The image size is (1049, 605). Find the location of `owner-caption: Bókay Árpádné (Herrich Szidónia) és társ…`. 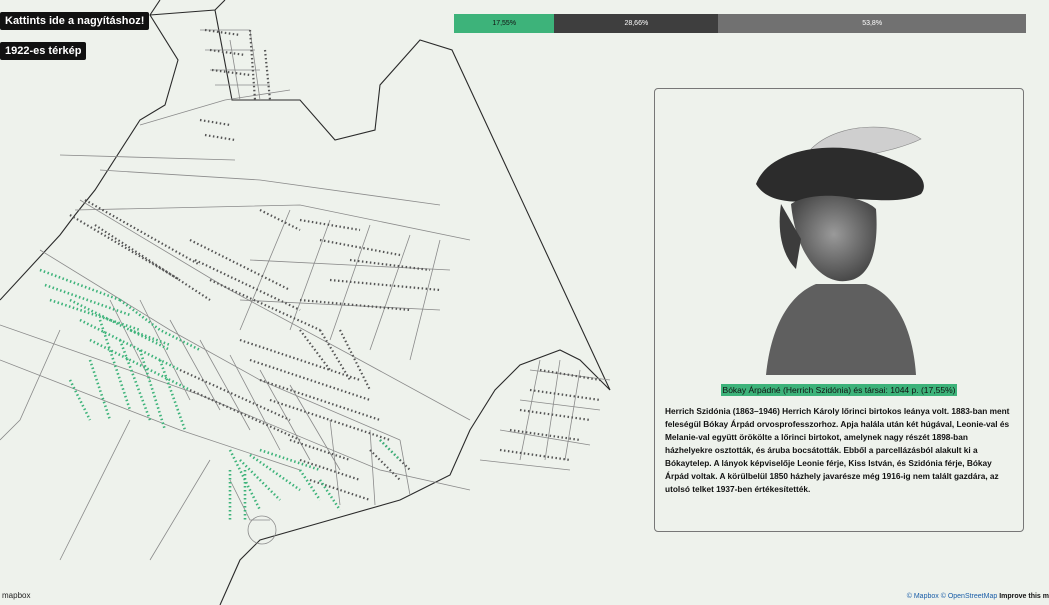

owner-caption: Bókay Árpádné (Herrich Szidónia) és társ… is located at coordinates (839, 390).